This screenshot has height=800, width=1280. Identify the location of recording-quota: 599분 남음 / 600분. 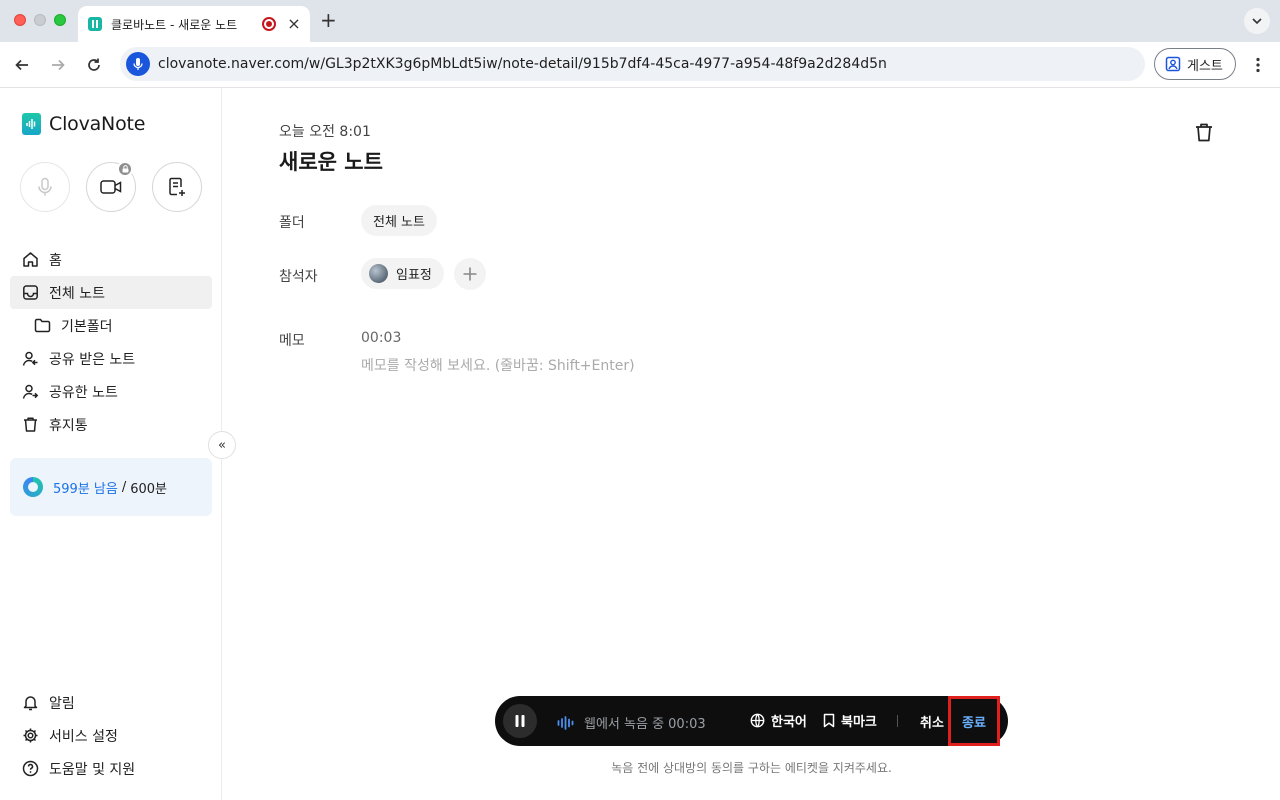
(111, 487).